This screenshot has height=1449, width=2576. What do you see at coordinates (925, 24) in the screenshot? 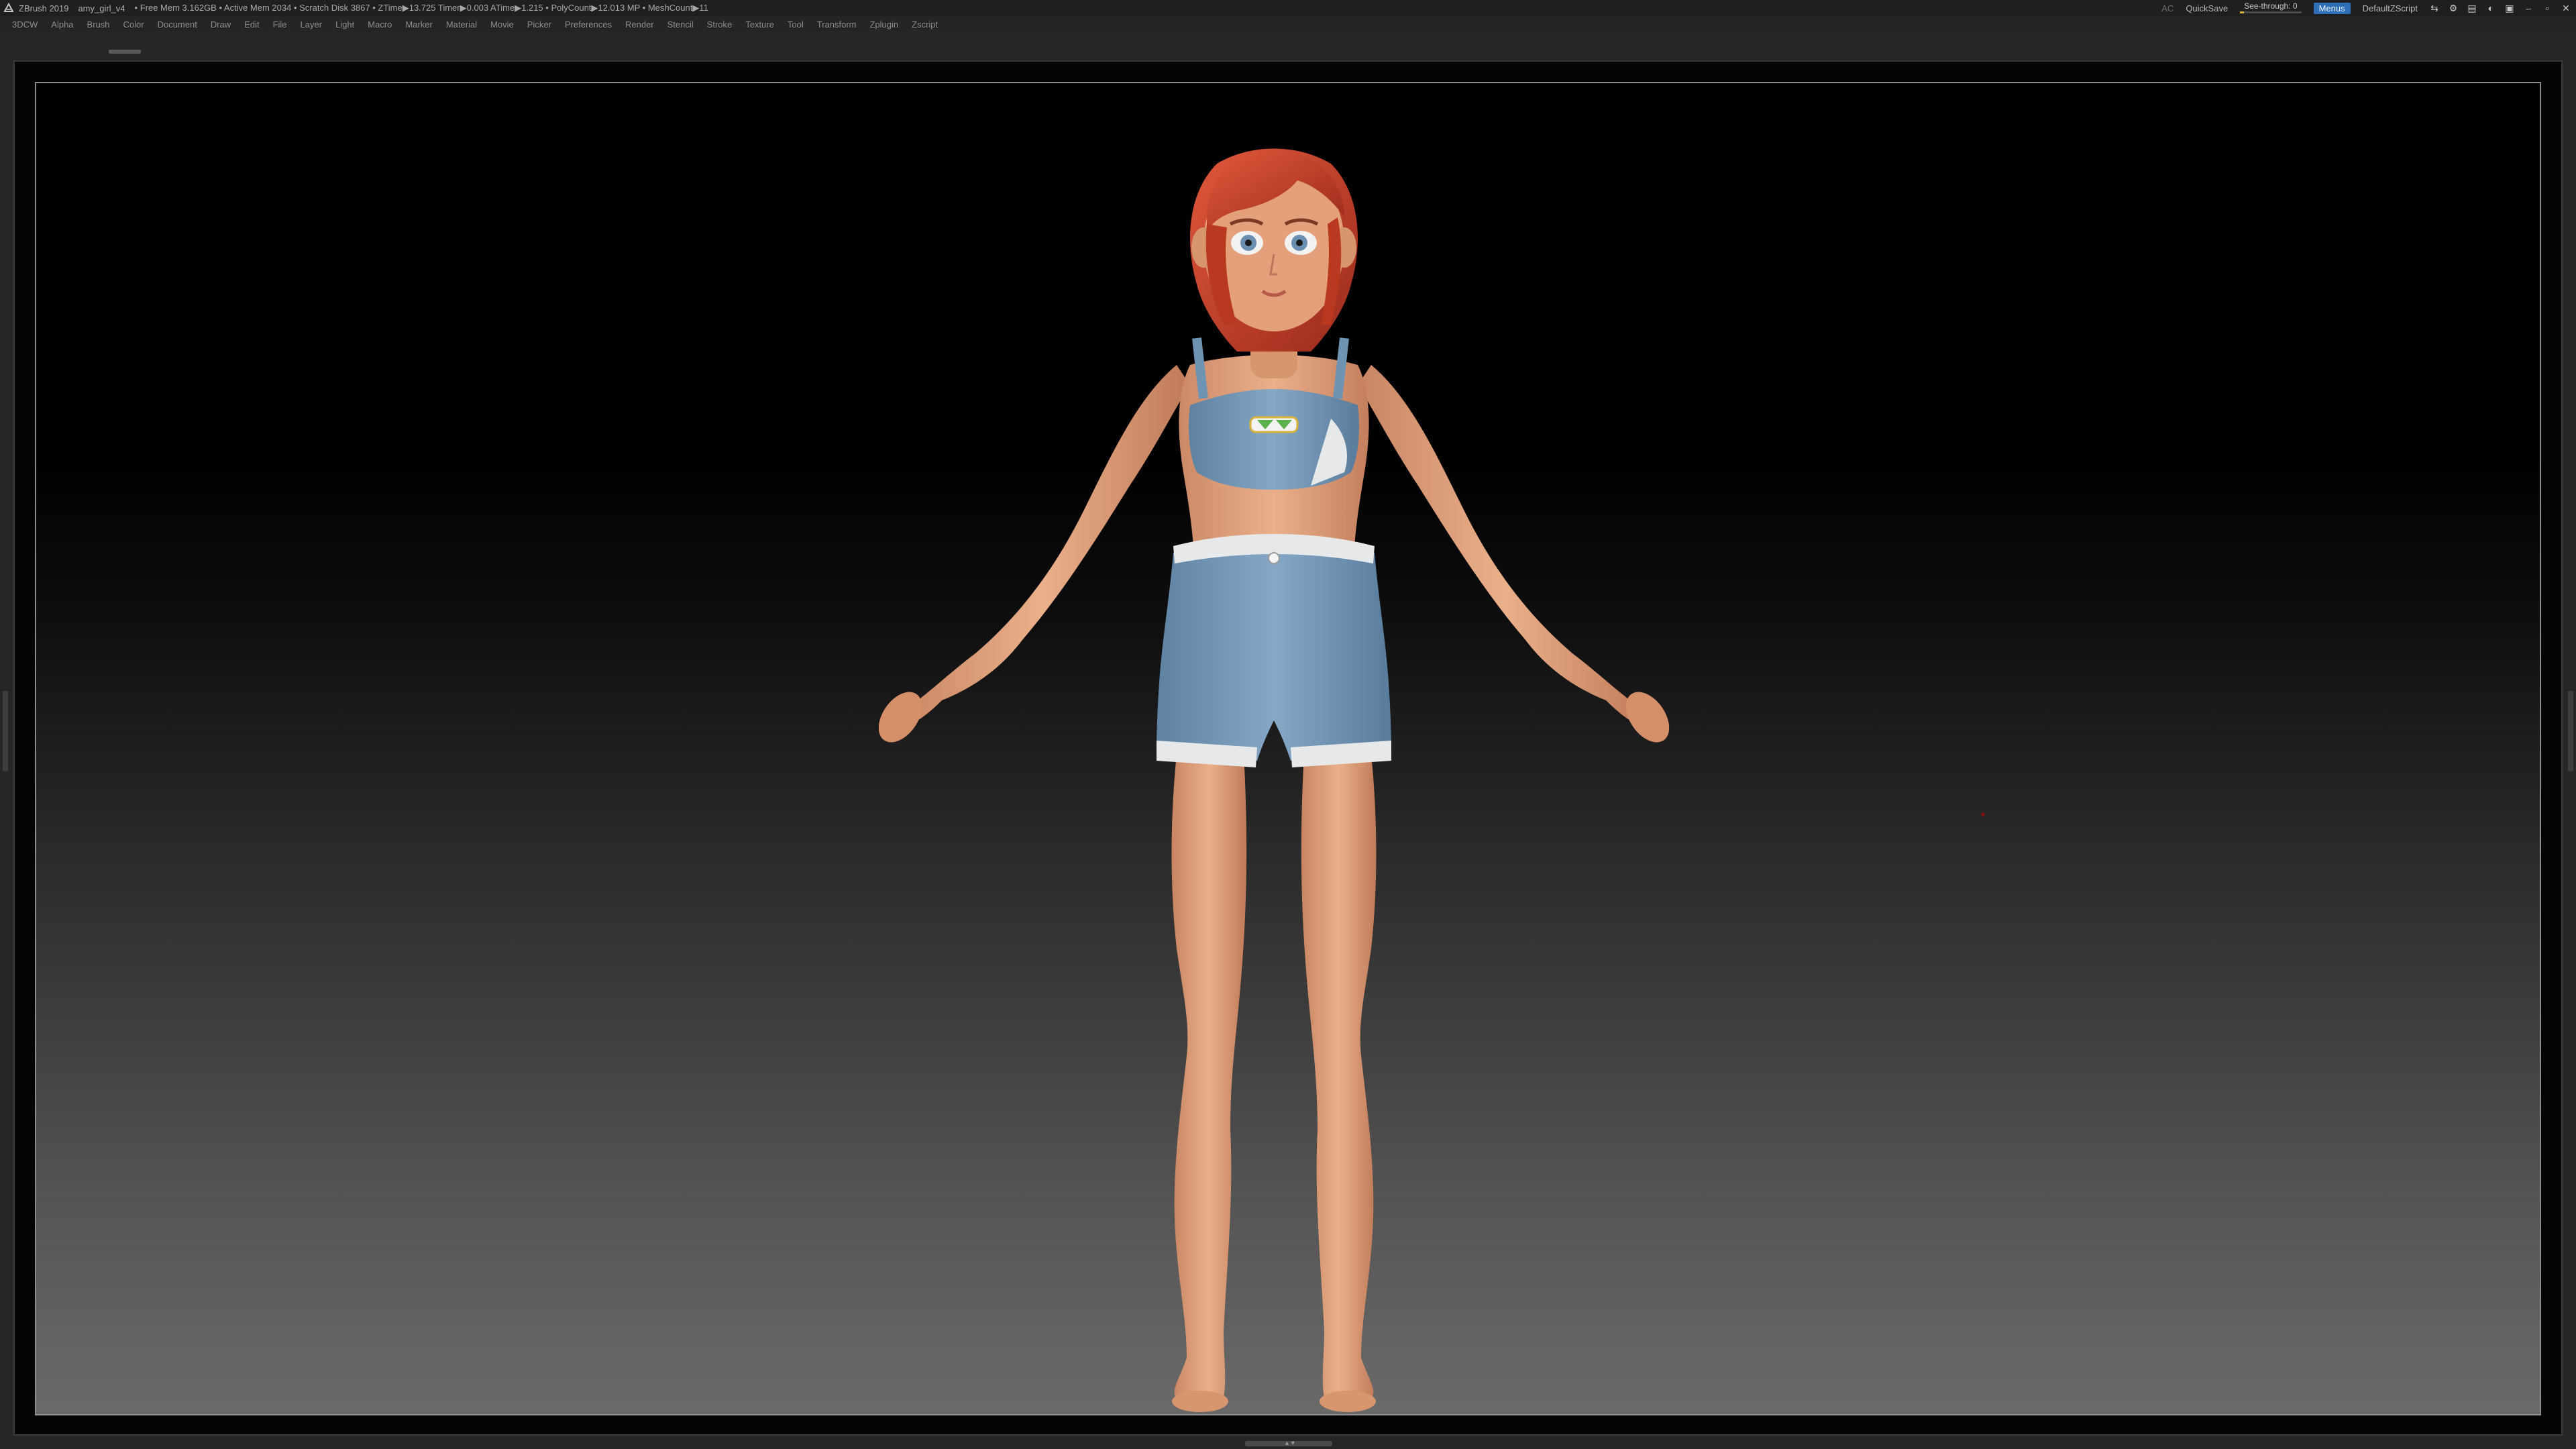
I see `menu-zscript: Zscript` at bounding box center [925, 24].